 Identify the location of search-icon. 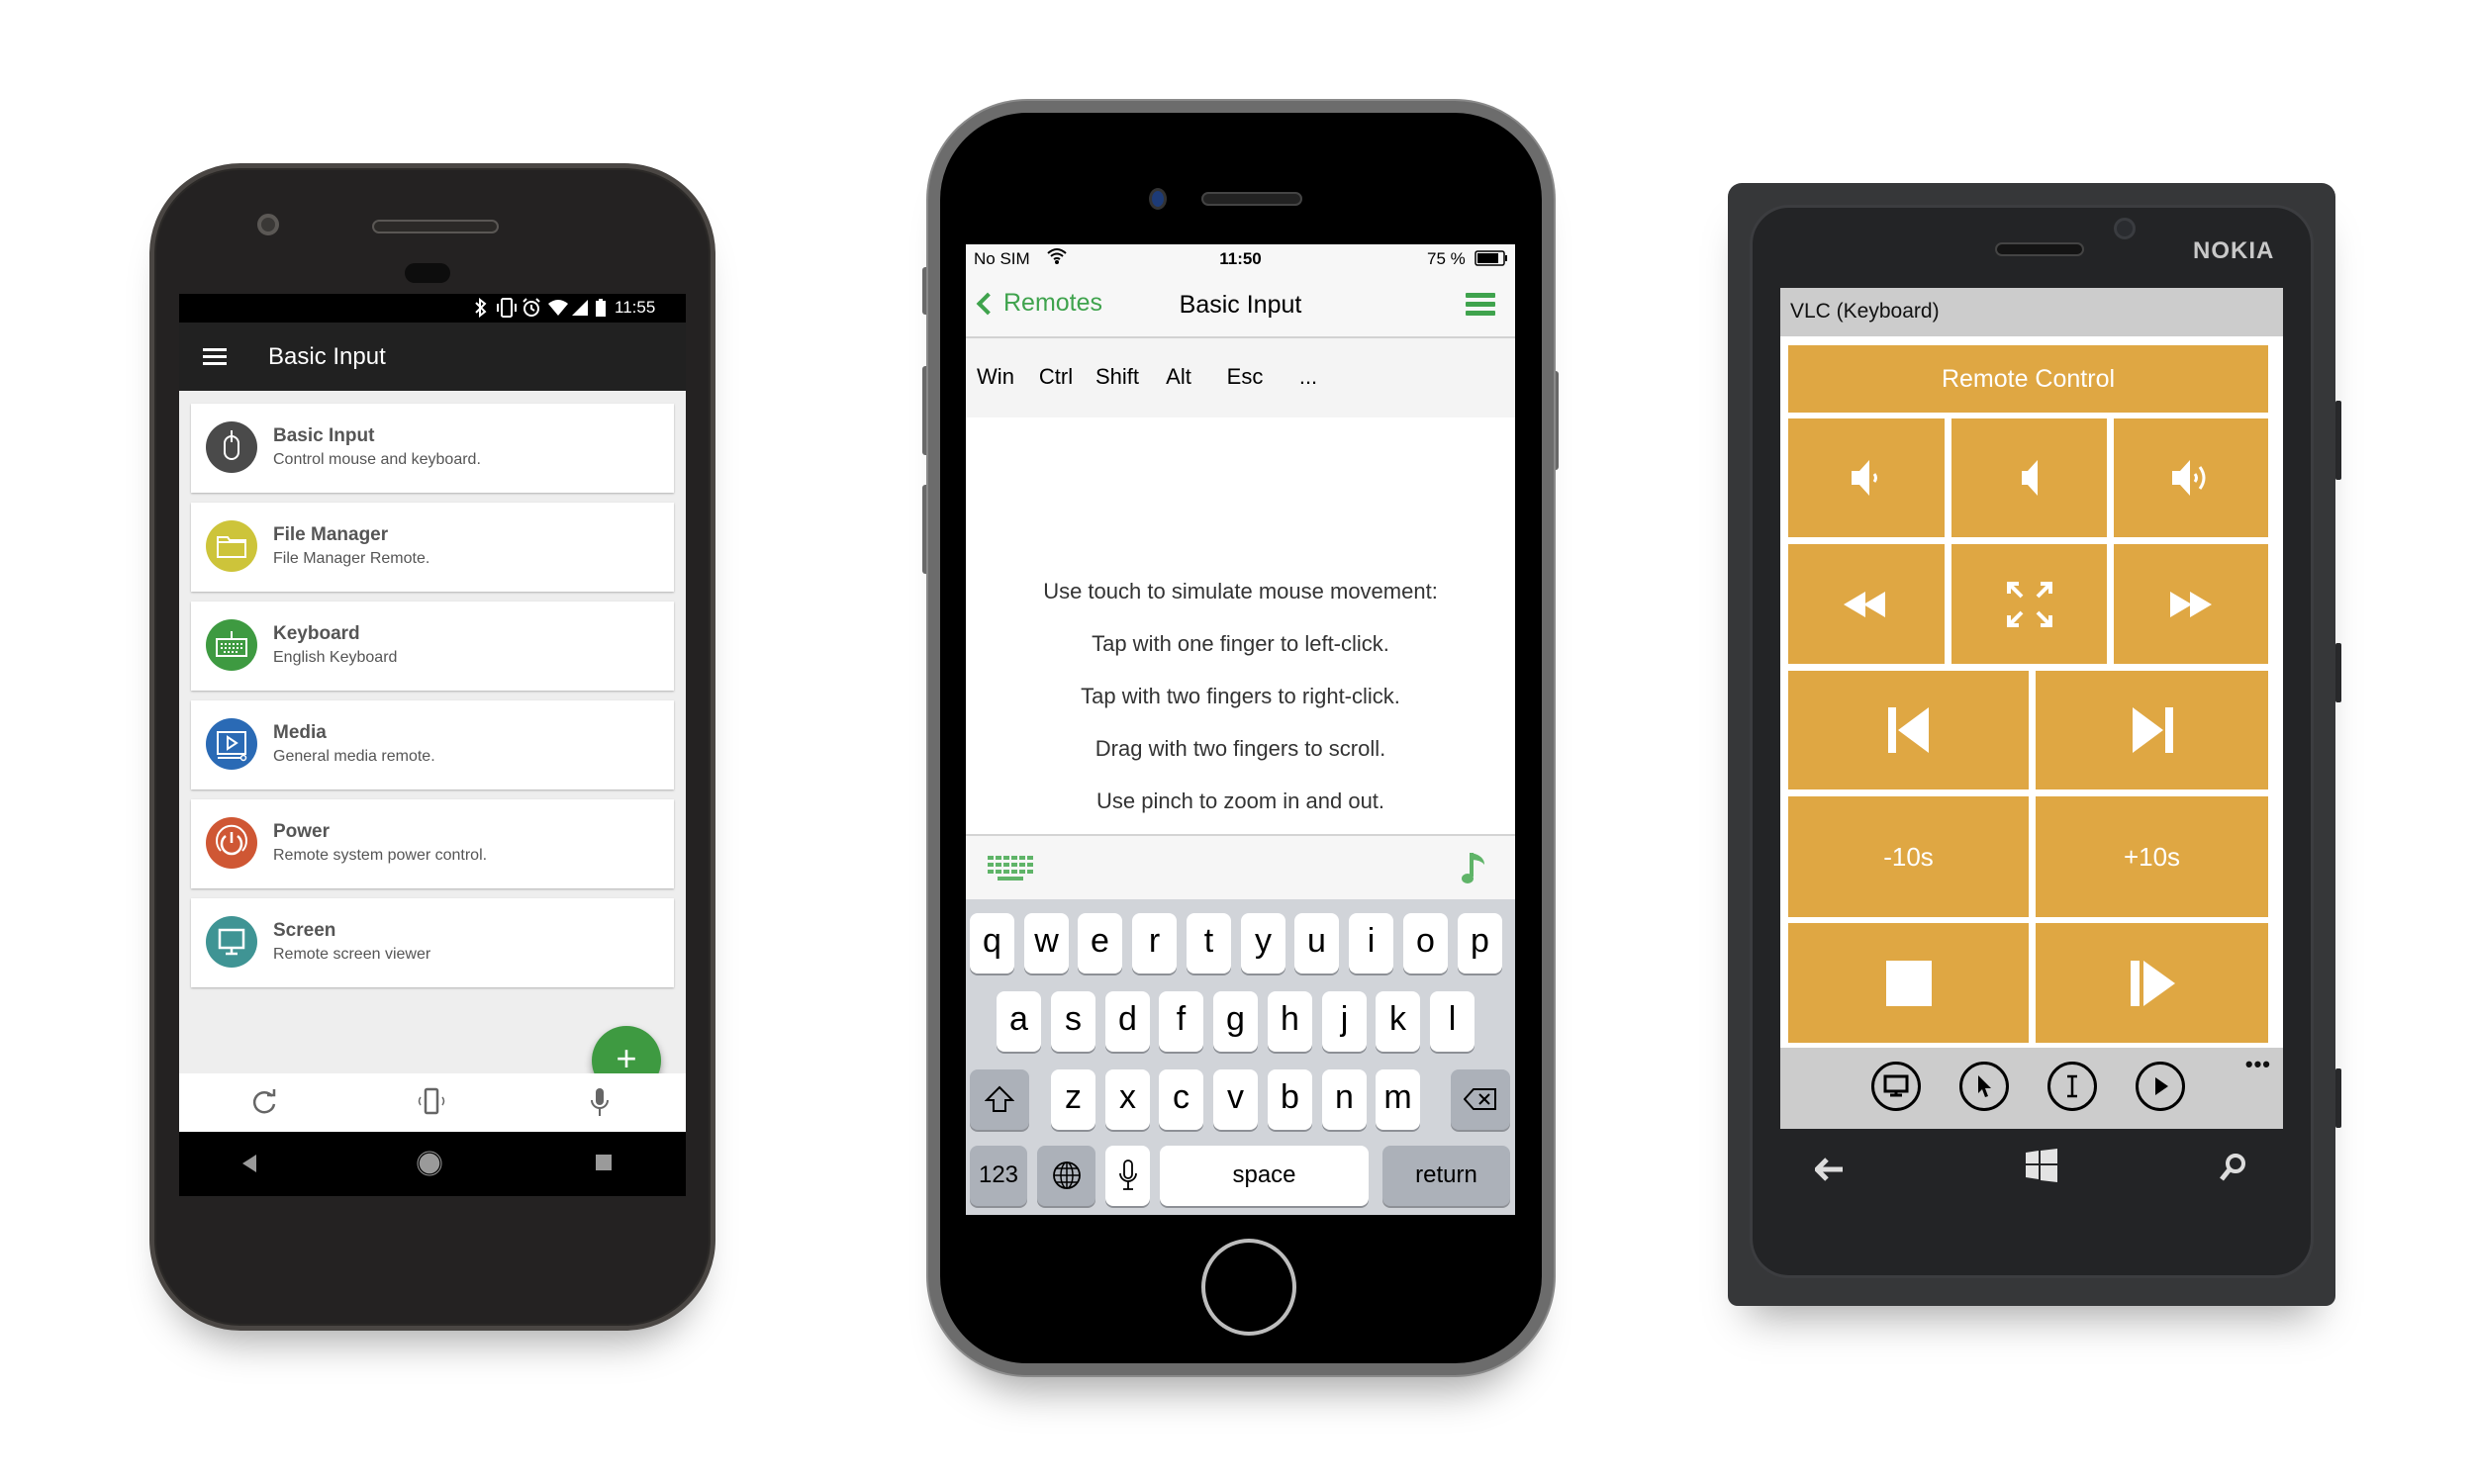
(2233, 1167).